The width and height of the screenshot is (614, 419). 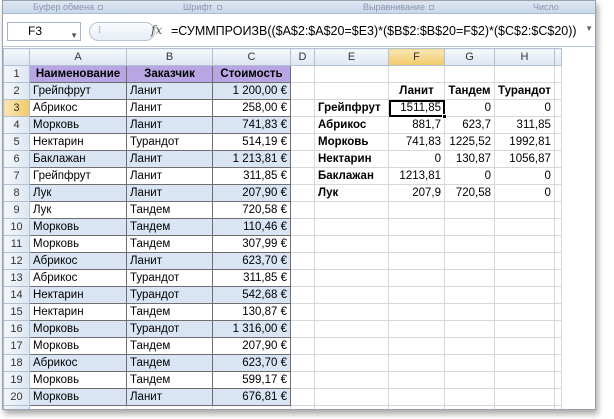 What do you see at coordinates (16, 57) in the screenshot?
I see `select-all-corner` at bounding box center [16, 57].